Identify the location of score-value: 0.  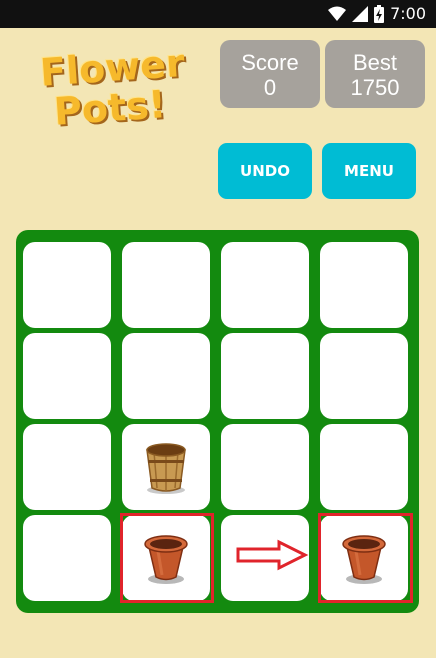
(270, 87).